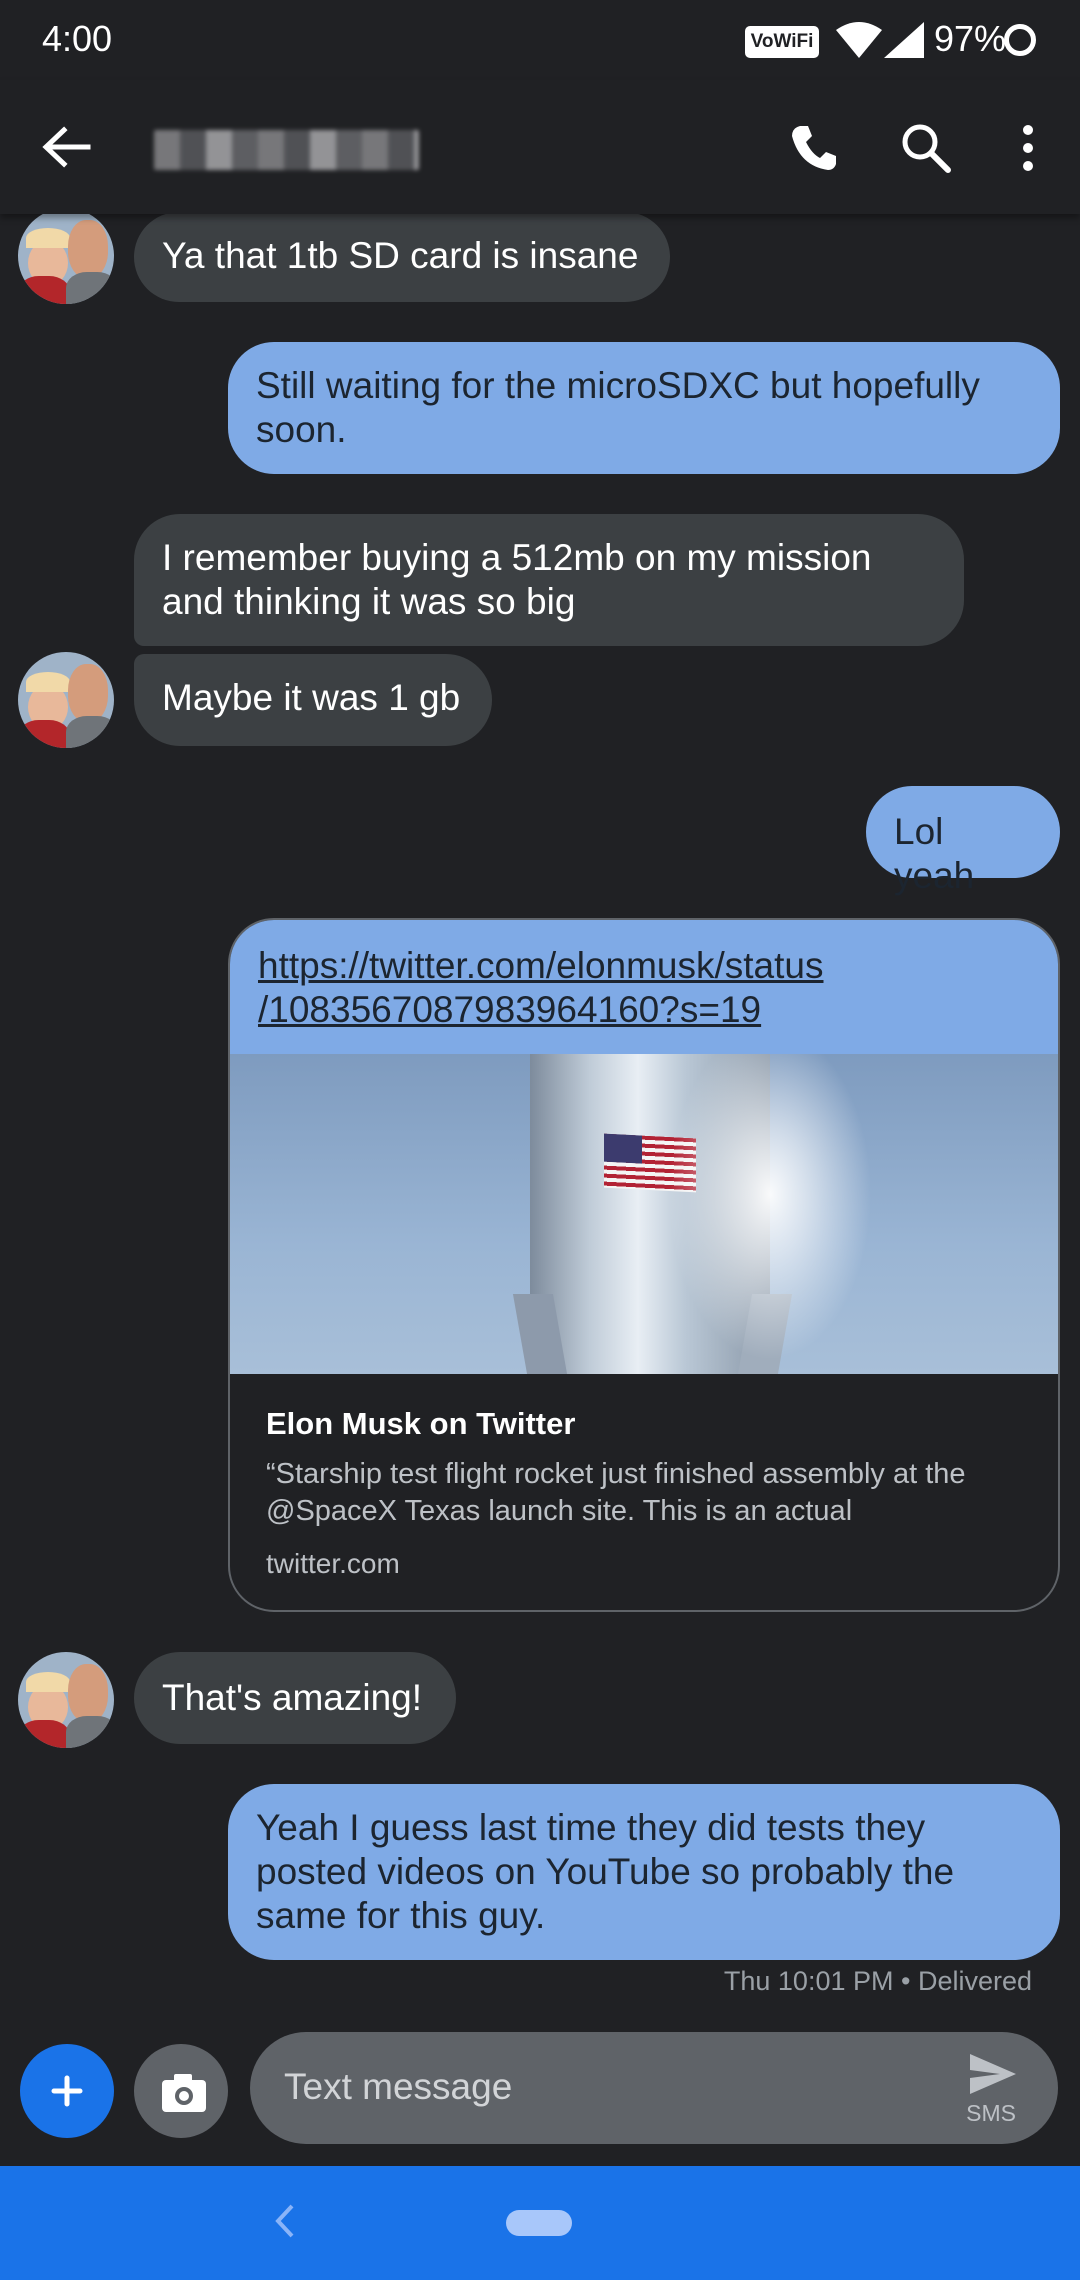  Describe the element at coordinates (1020, 40) in the screenshot. I see `battery-icon` at that location.